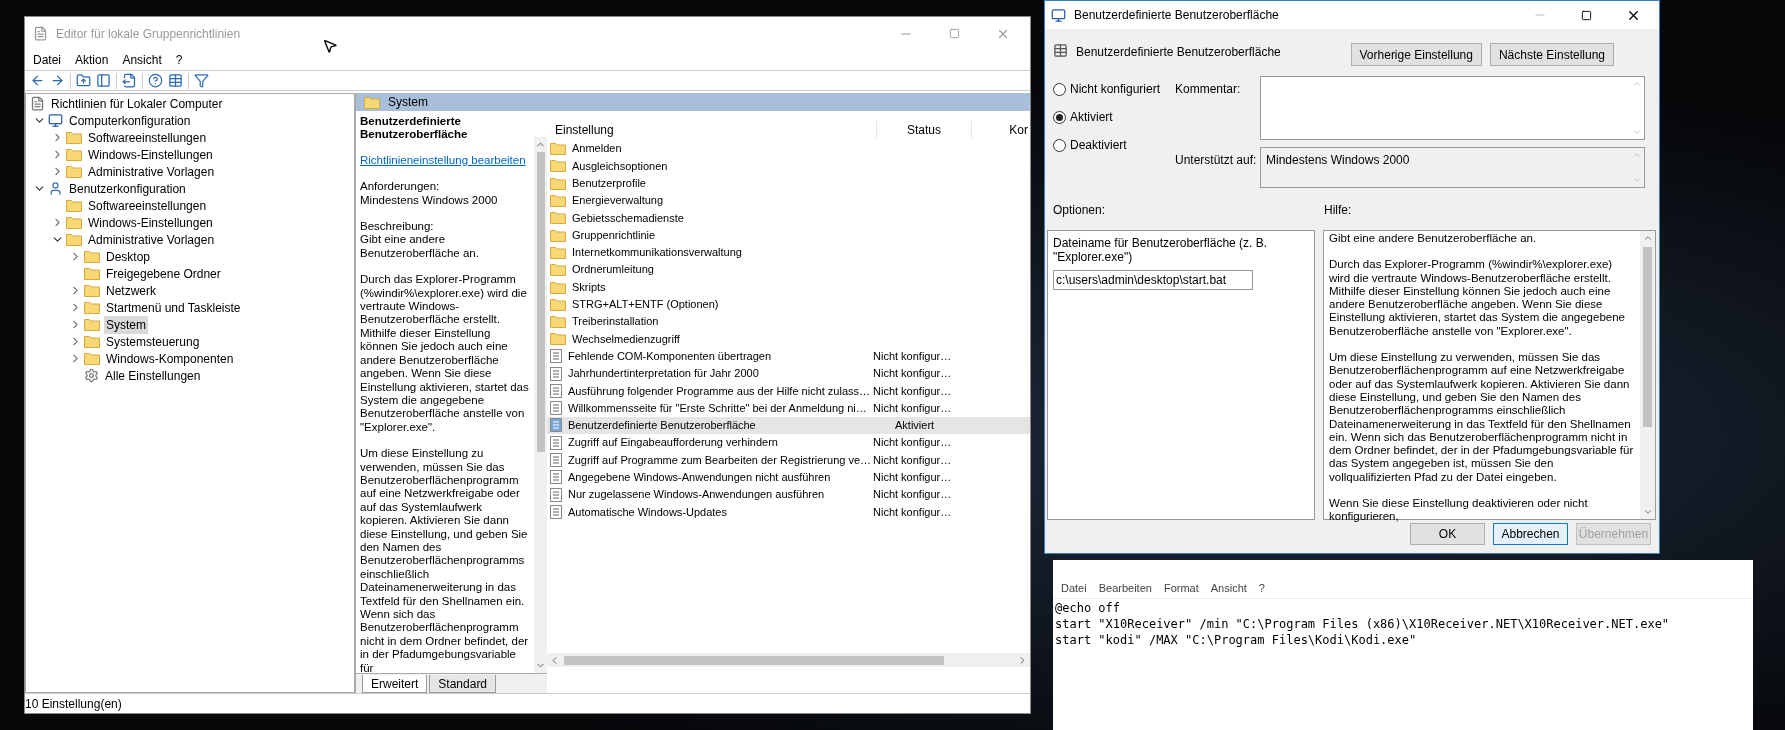 This screenshot has width=1785, height=730. Describe the element at coordinates (618, 201) in the screenshot. I see `setting-name: Energieverwaltung` at that location.